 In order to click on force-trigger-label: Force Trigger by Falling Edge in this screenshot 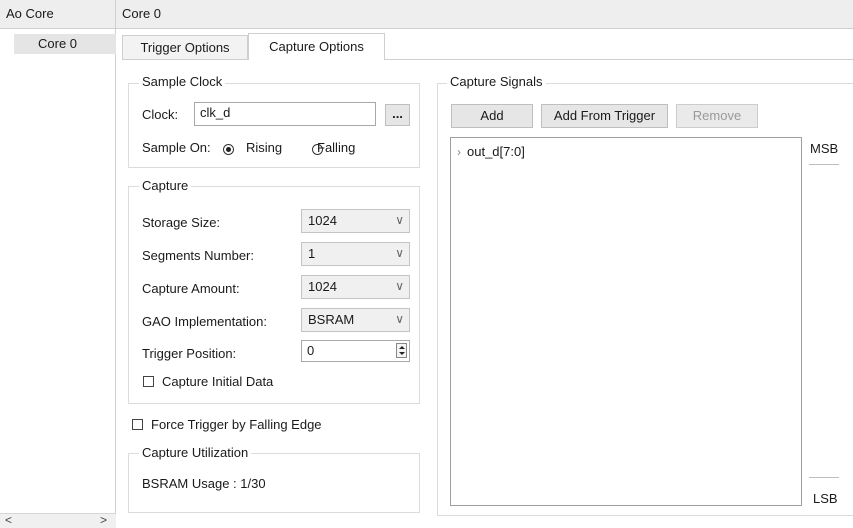, I will do `click(236, 424)`.